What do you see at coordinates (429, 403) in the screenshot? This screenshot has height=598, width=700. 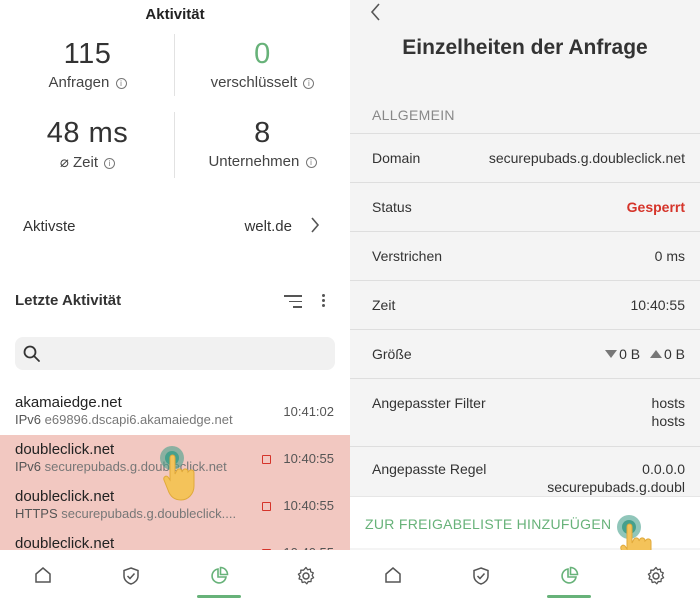 I see `detail-label: Angepasster Filter` at bounding box center [429, 403].